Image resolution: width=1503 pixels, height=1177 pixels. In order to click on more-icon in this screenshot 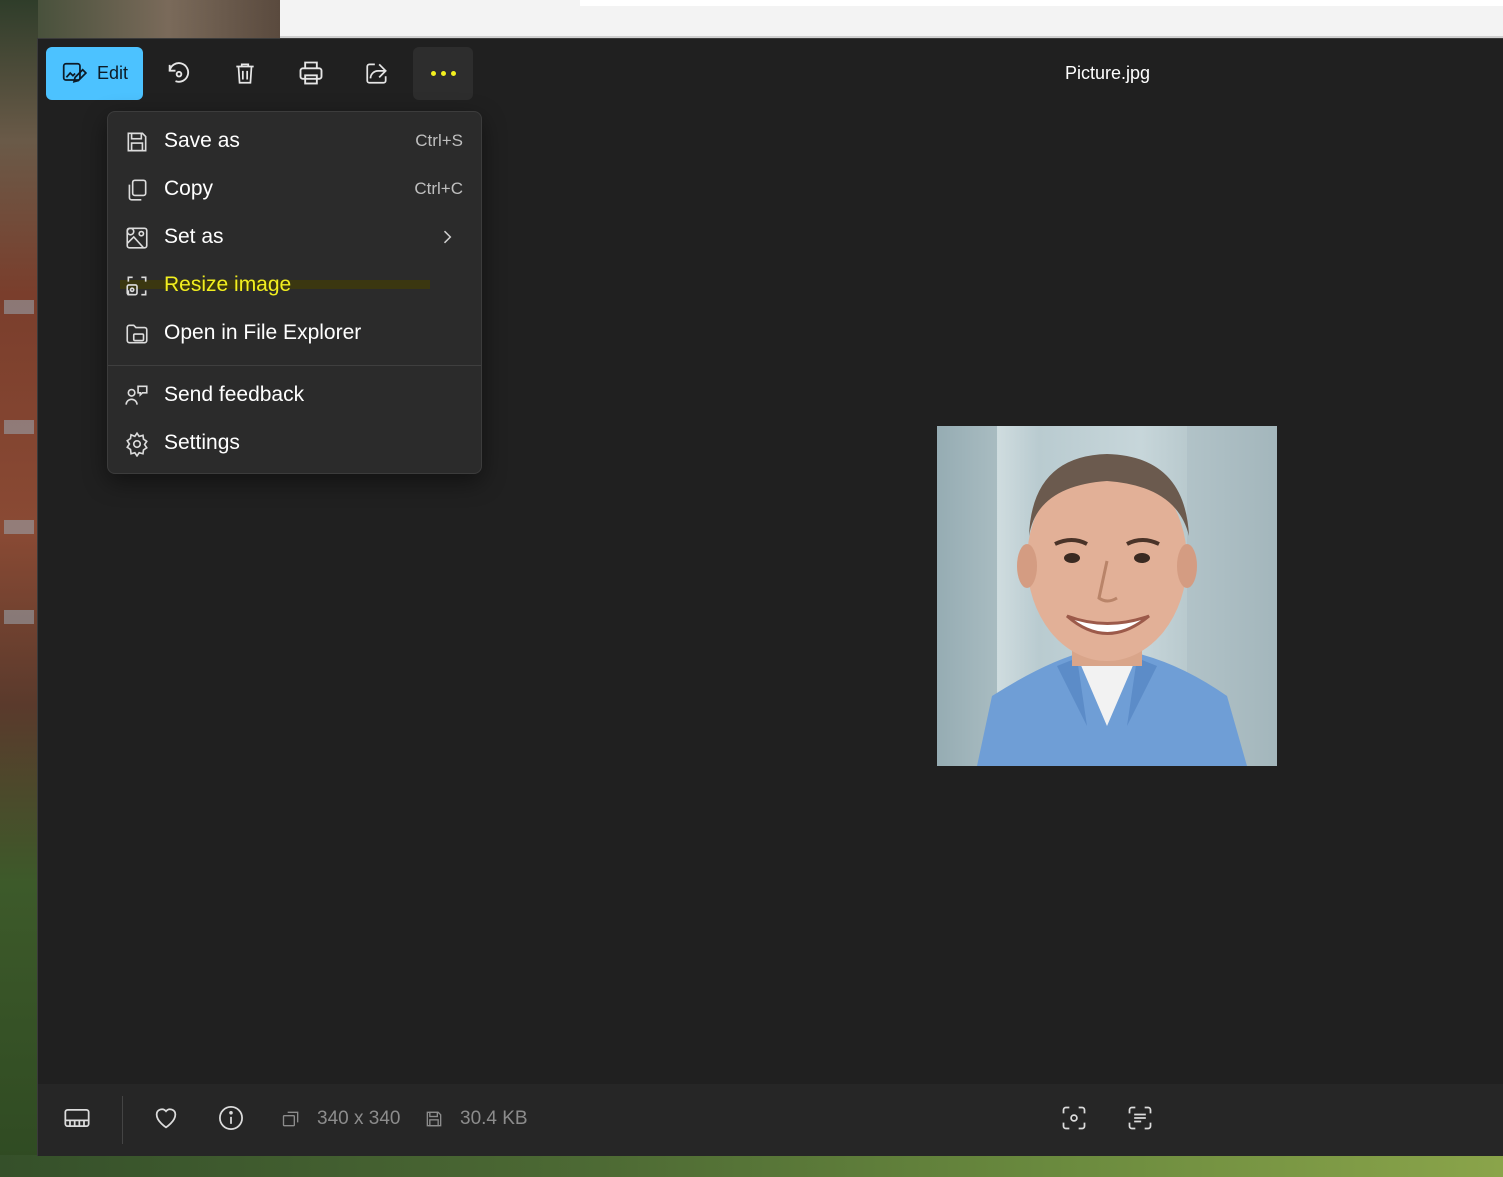, I will do `click(443, 73)`.